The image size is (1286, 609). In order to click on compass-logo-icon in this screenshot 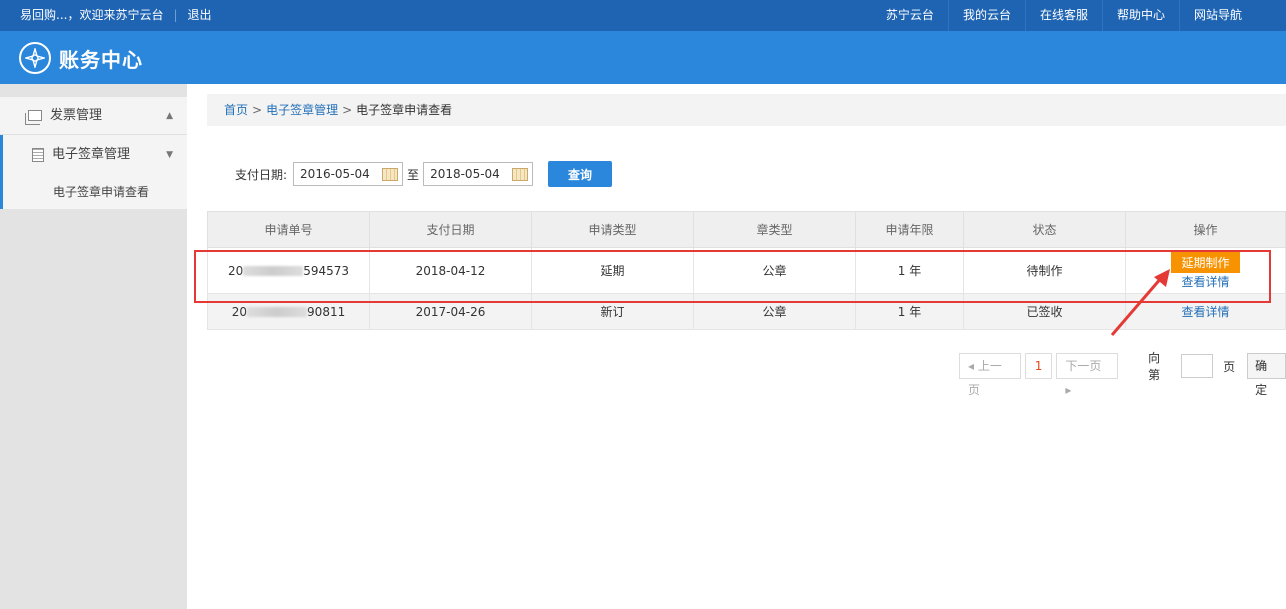, I will do `click(35, 58)`.